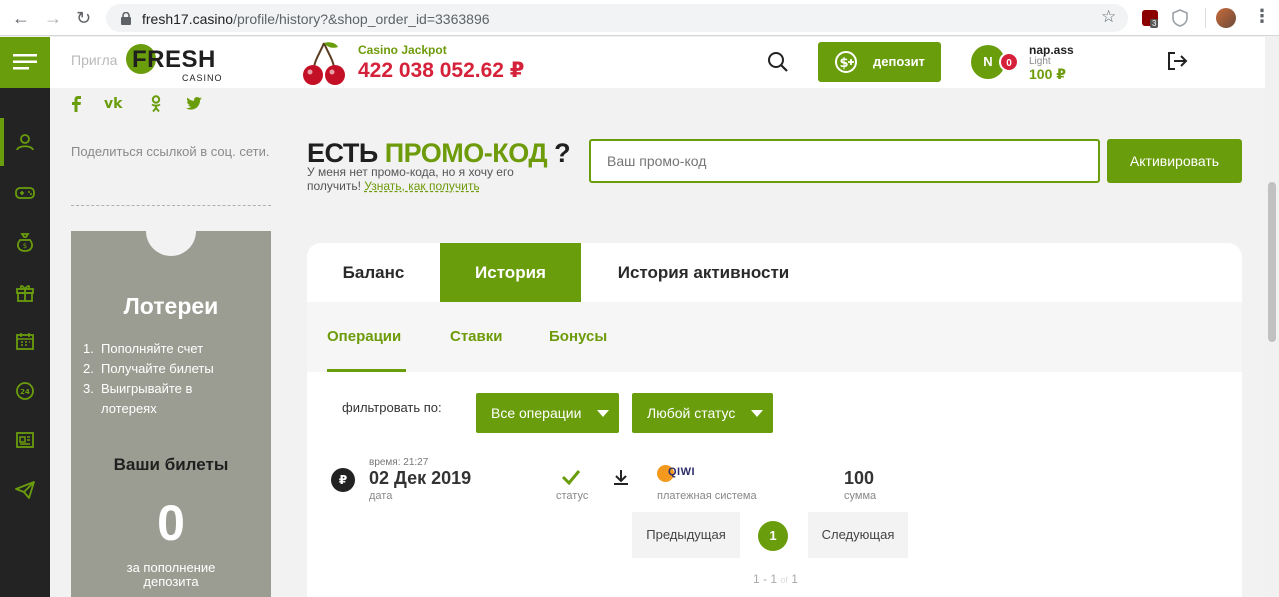  I want to click on scrollbar-thumb, so click(1272, 262).